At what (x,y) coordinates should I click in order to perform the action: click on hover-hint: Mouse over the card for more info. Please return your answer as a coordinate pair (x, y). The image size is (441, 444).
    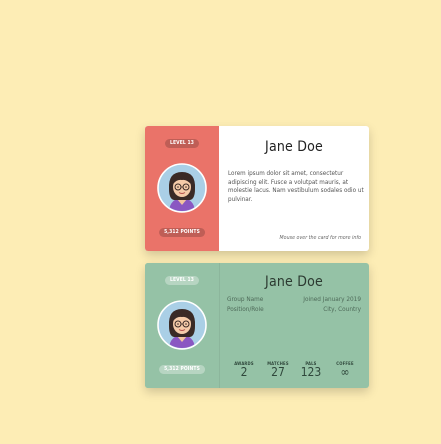
    Looking at the image, I should click on (320, 238).